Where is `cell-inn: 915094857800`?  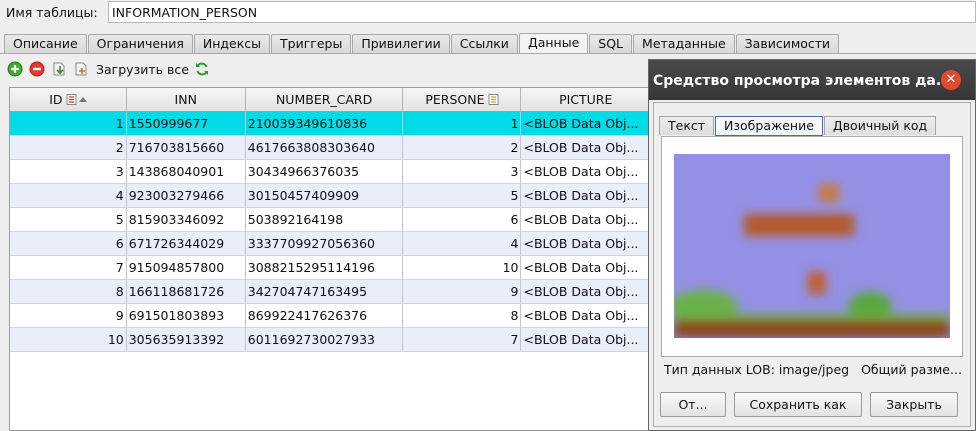 cell-inn: 915094857800 is located at coordinates (186, 267).